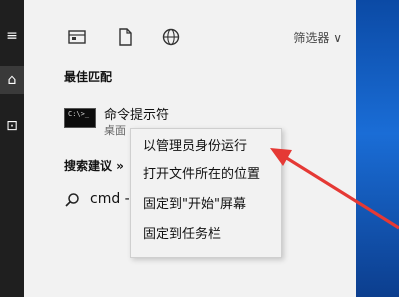 Image resolution: width=399 pixels, height=297 pixels. I want to click on search-suggestions-heading: 搜索建议 », so click(94, 166).